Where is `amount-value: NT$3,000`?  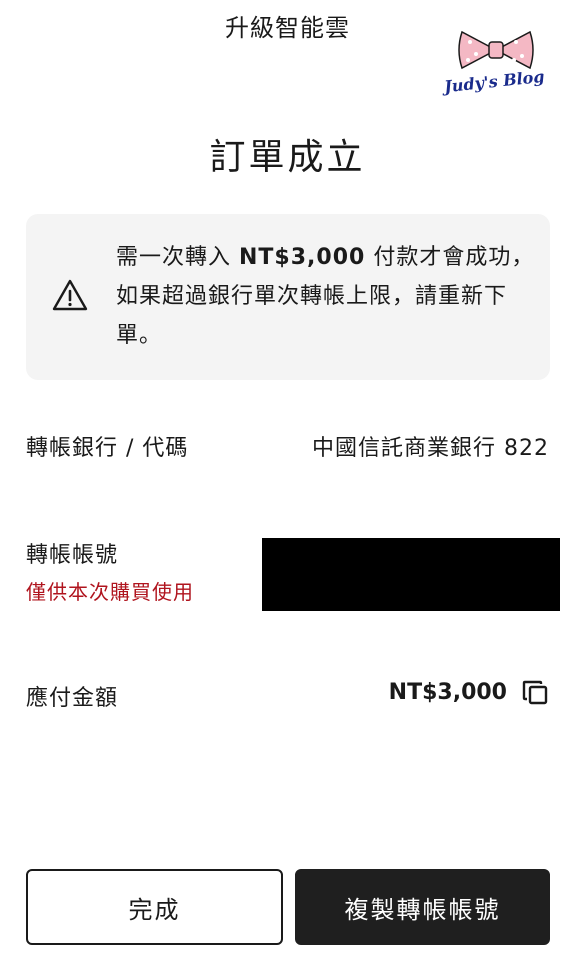 amount-value: NT$3,000 is located at coordinates (447, 692).